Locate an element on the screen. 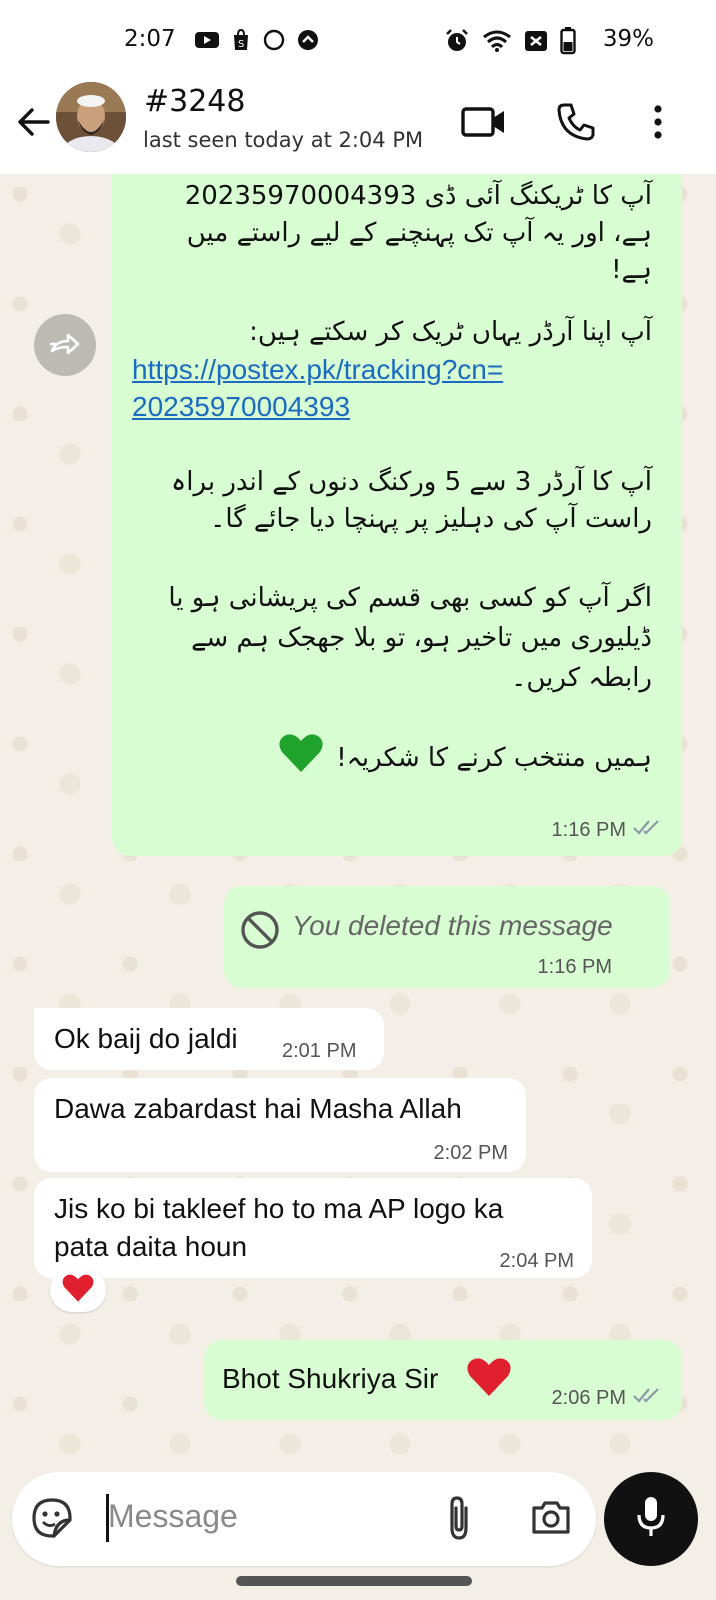 The height and width of the screenshot is (1600, 716). youtube-icon is located at coordinates (207, 42).